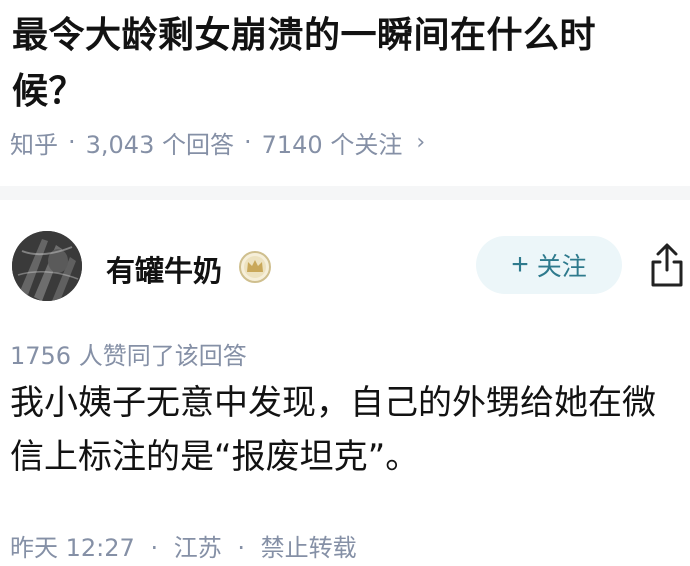 The height and width of the screenshot is (566, 690). Describe the element at coordinates (34, 144) in the screenshot. I see `source-label: 知乎` at that location.